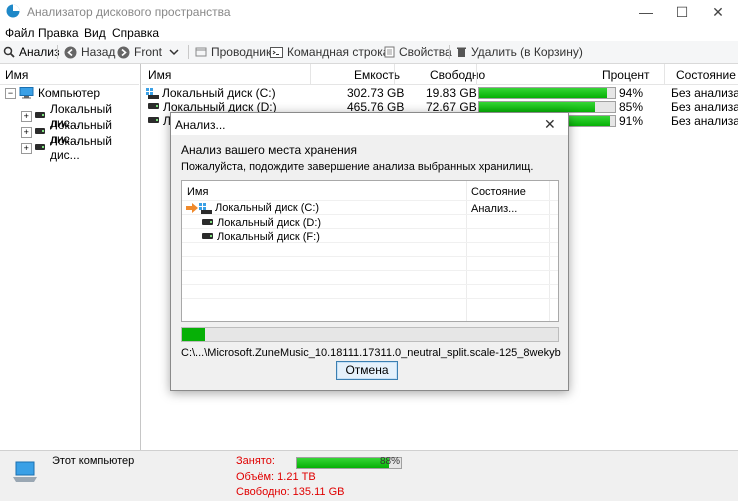 This screenshot has height=501, width=738. What do you see at coordinates (123, 52) in the screenshot?
I see `forward-arrow-icon` at bounding box center [123, 52].